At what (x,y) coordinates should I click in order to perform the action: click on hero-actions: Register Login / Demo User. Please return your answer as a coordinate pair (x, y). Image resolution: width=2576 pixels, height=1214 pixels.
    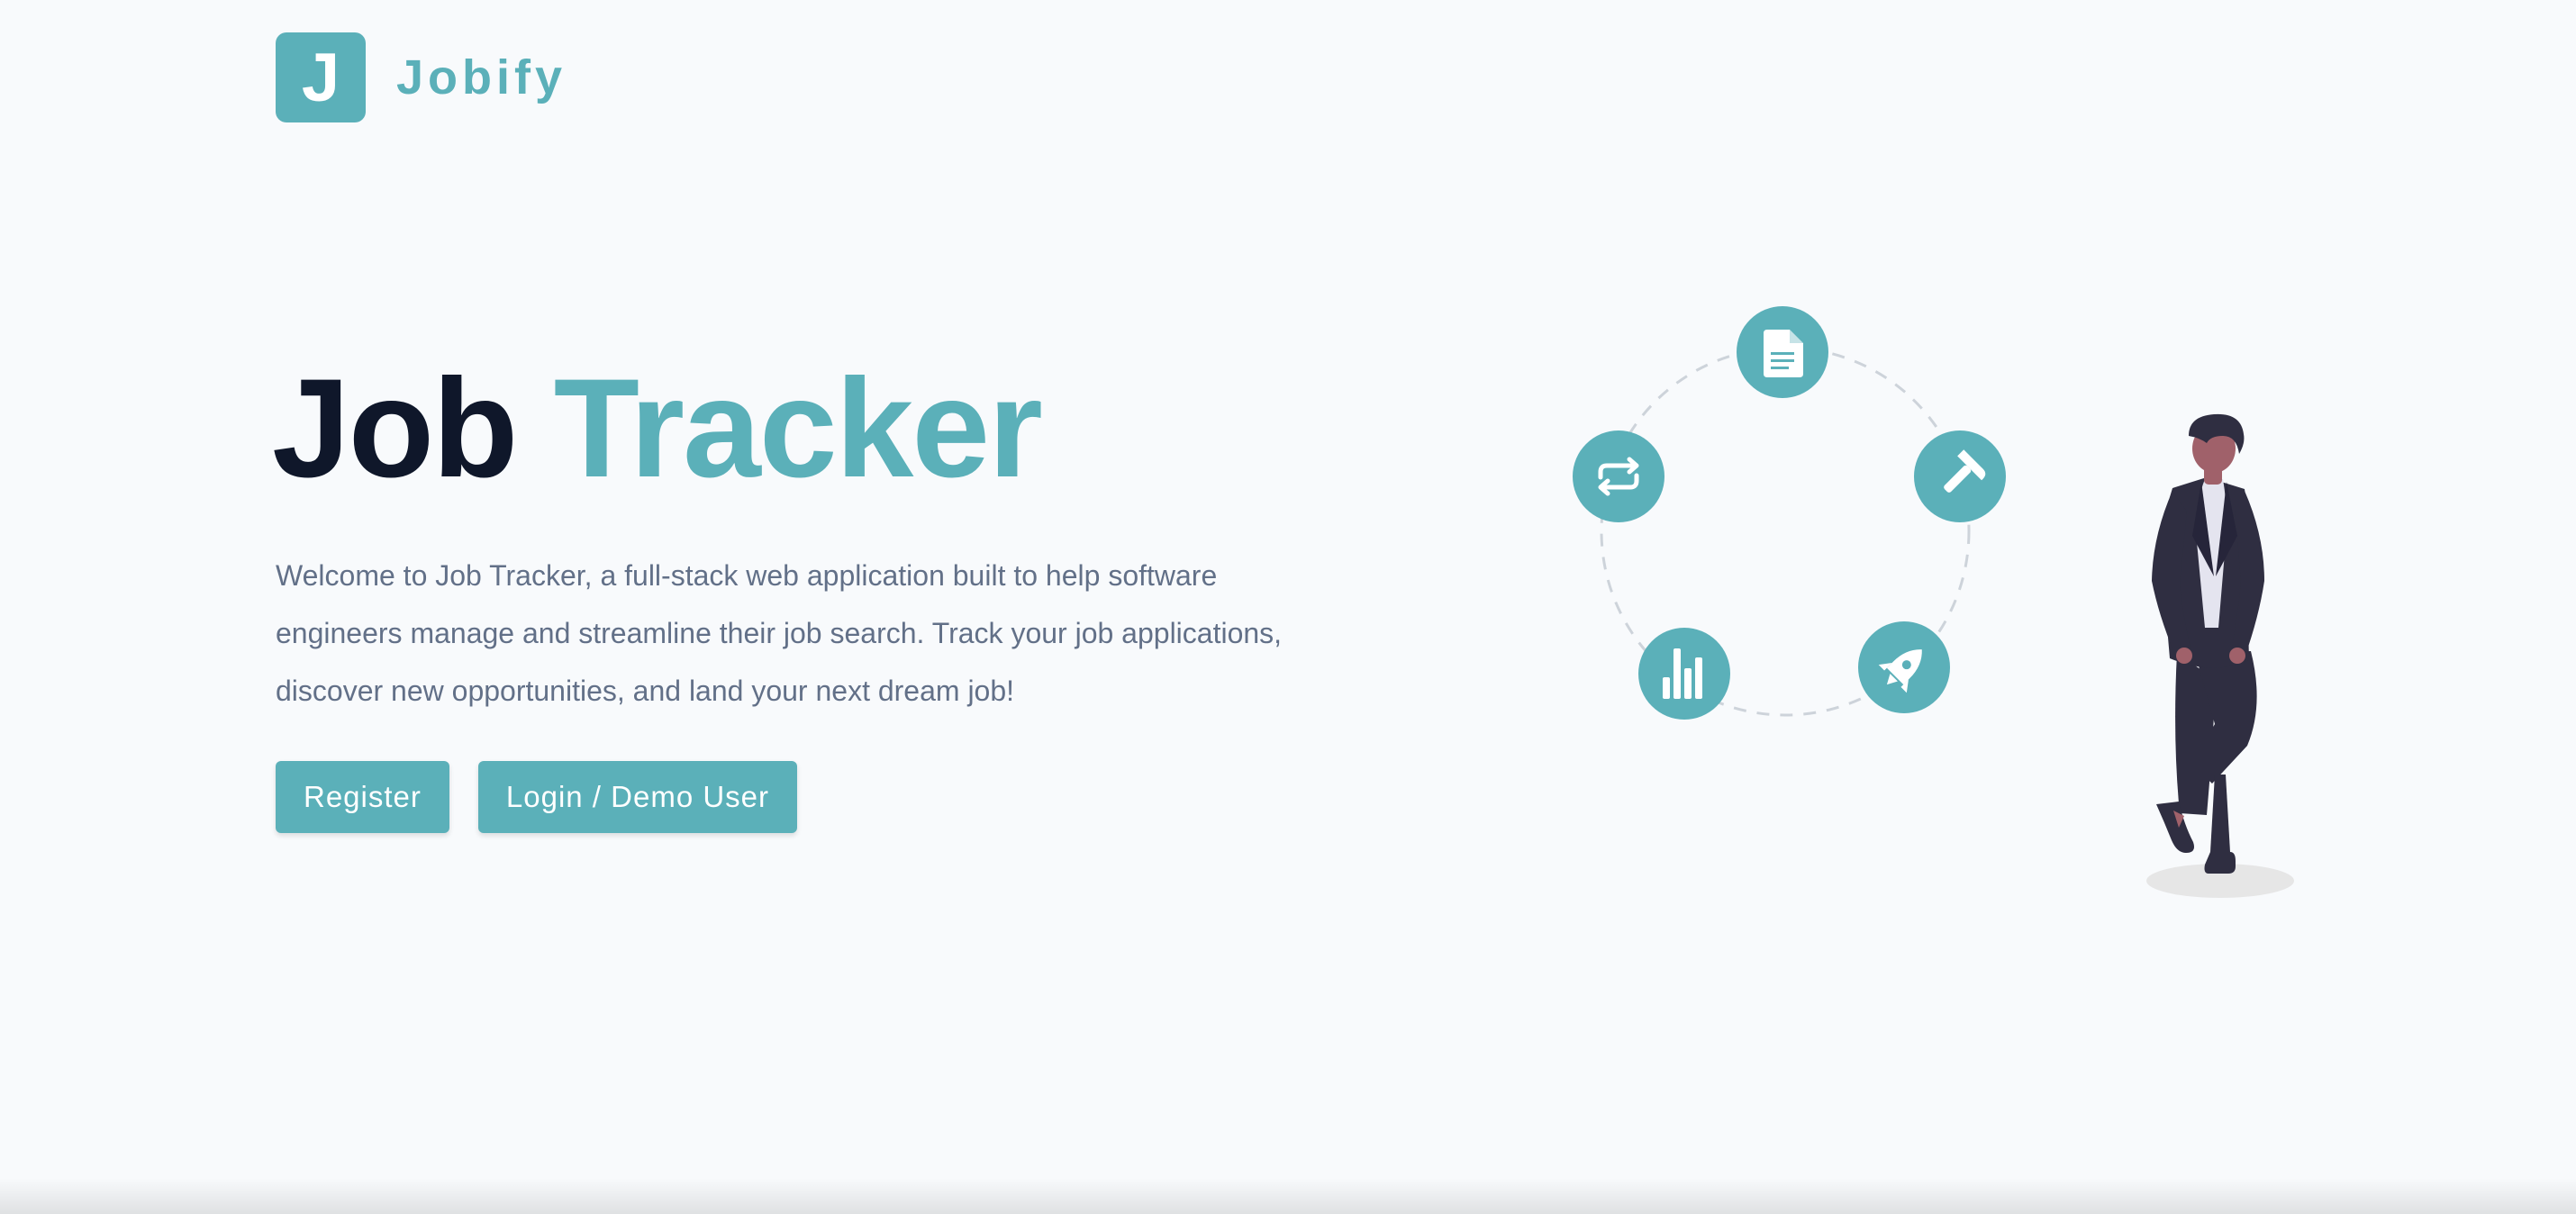
    Looking at the image, I should click on (551, 797).